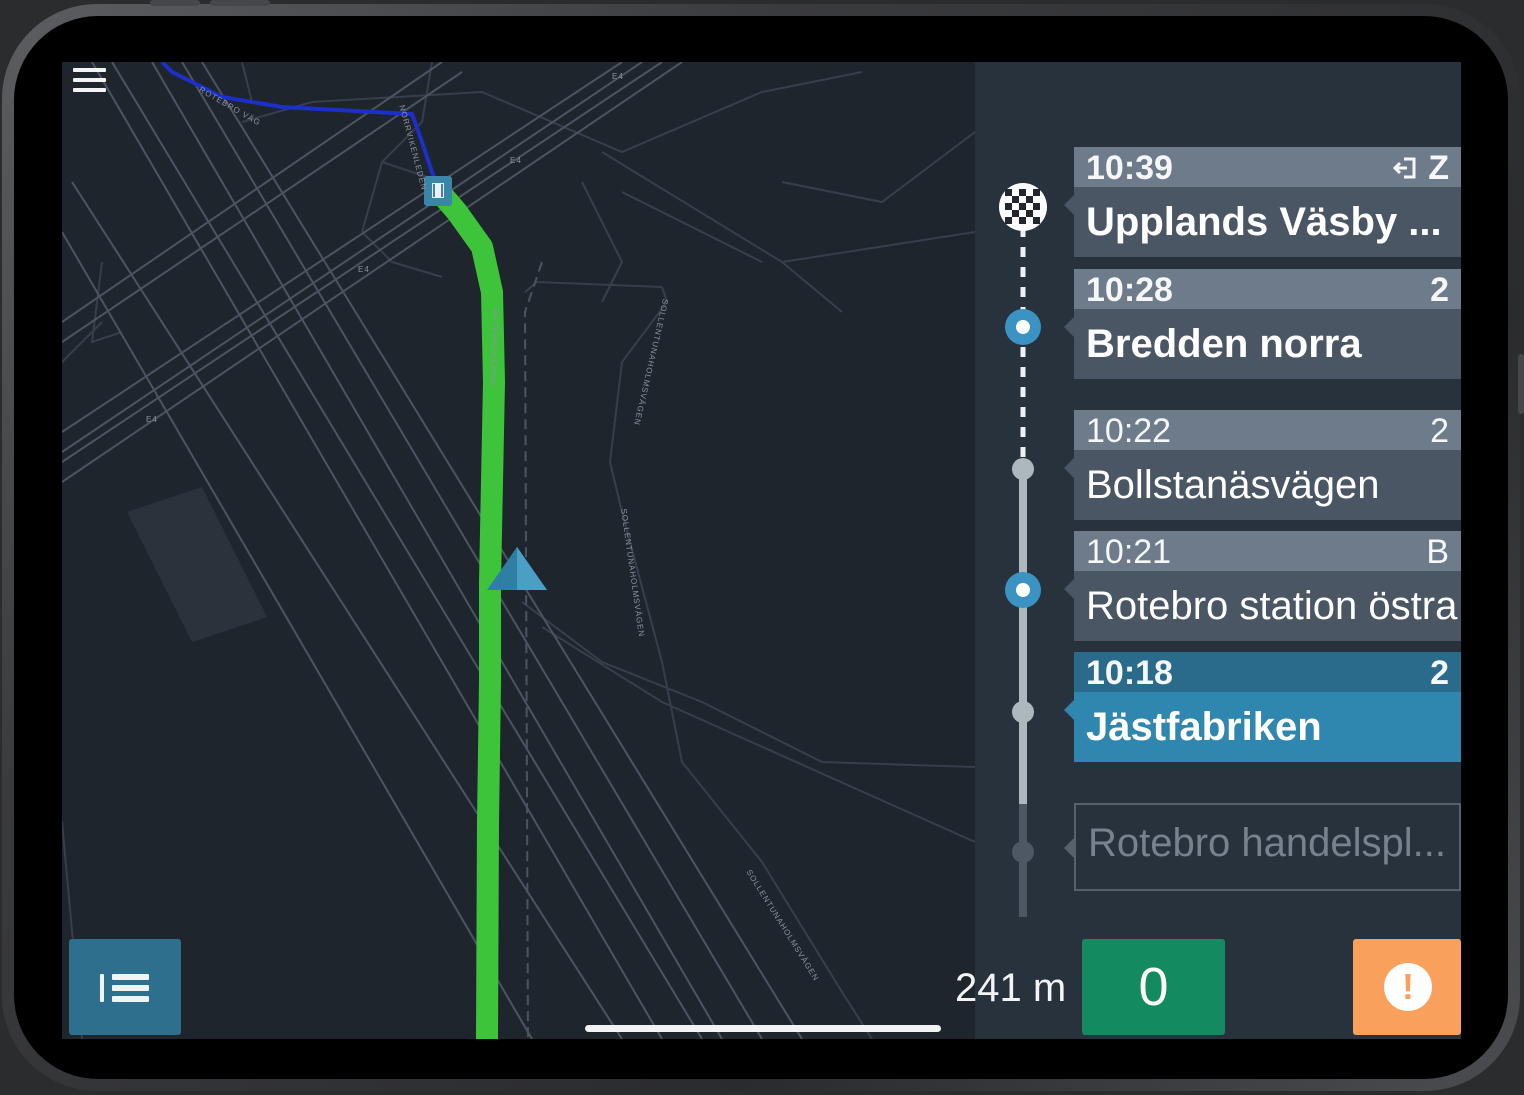 The width and height of the screenshot is (1524, 1095). I want to click on right-side-button, so click(1521, 384).